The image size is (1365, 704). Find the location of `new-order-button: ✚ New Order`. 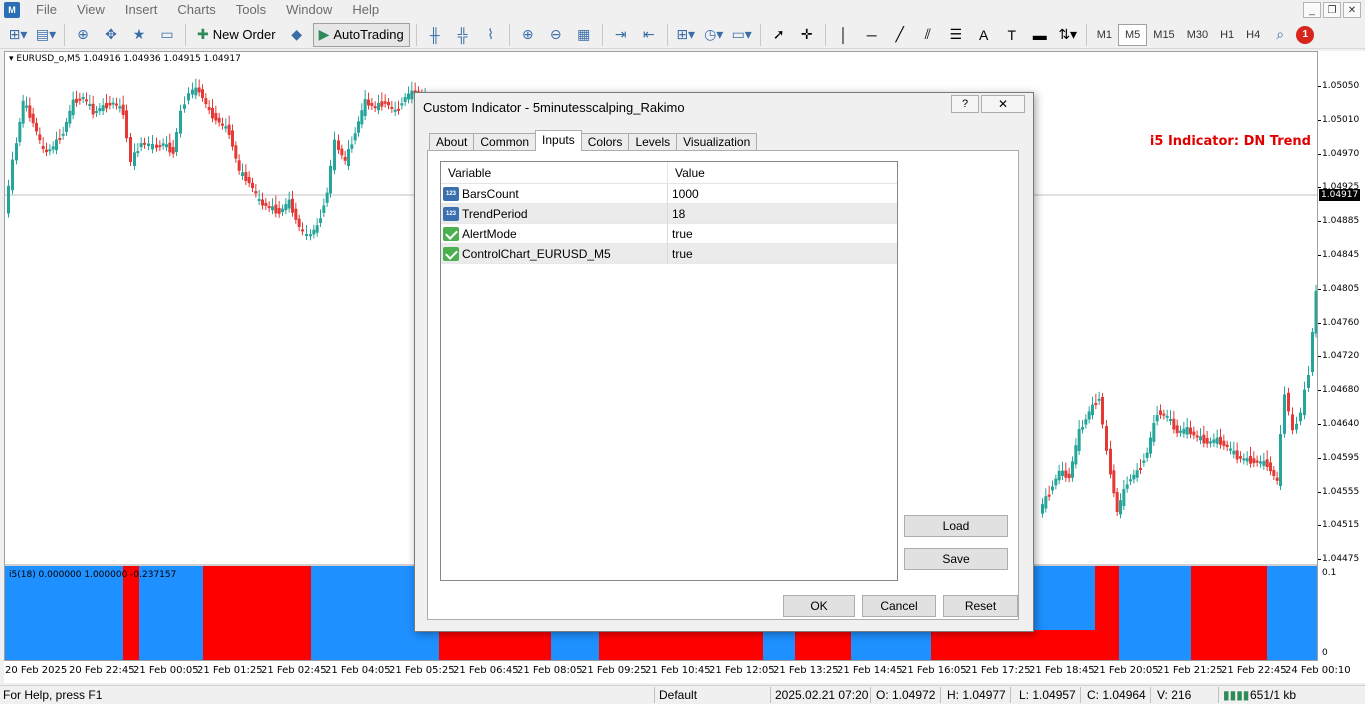

new-order-button: ✚ New Order is located at coordinates (236, 35).